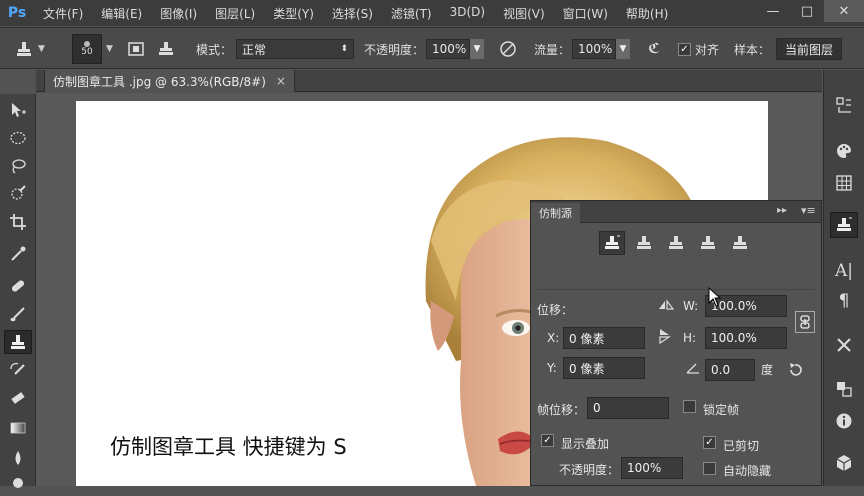 The height and width of the screenshot is (496, 864). Describe the element at coordinates (844, 105) in the screenshot. I see `history-panel-icon` at that location.